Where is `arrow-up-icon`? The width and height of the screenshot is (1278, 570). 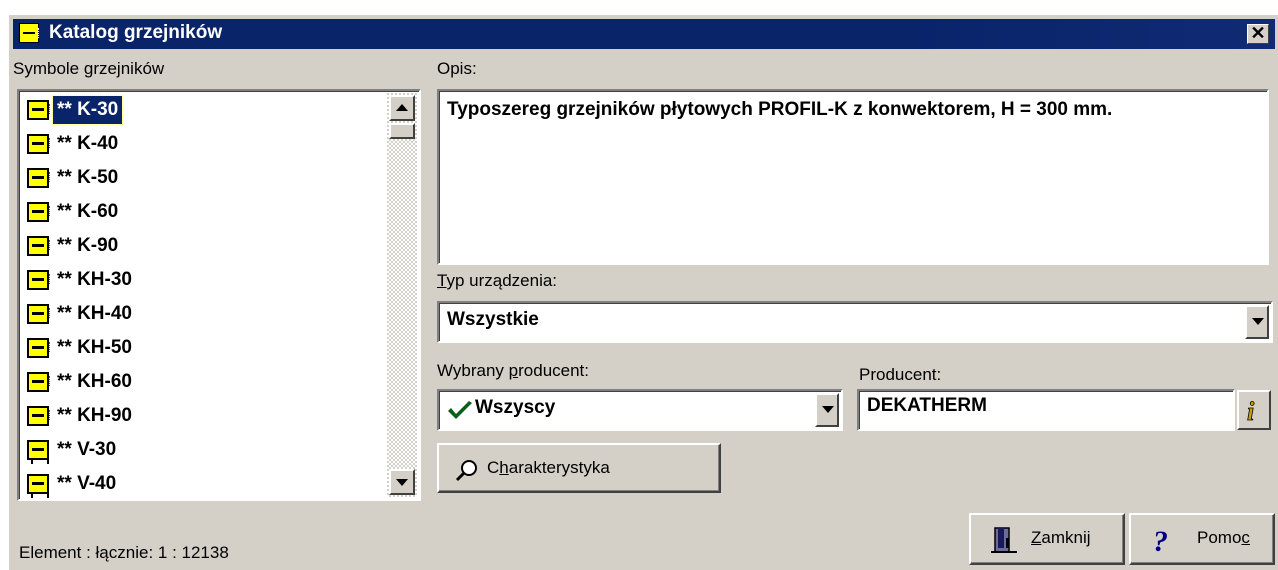
arrow-up-icon is located at coordinates (402, 107).